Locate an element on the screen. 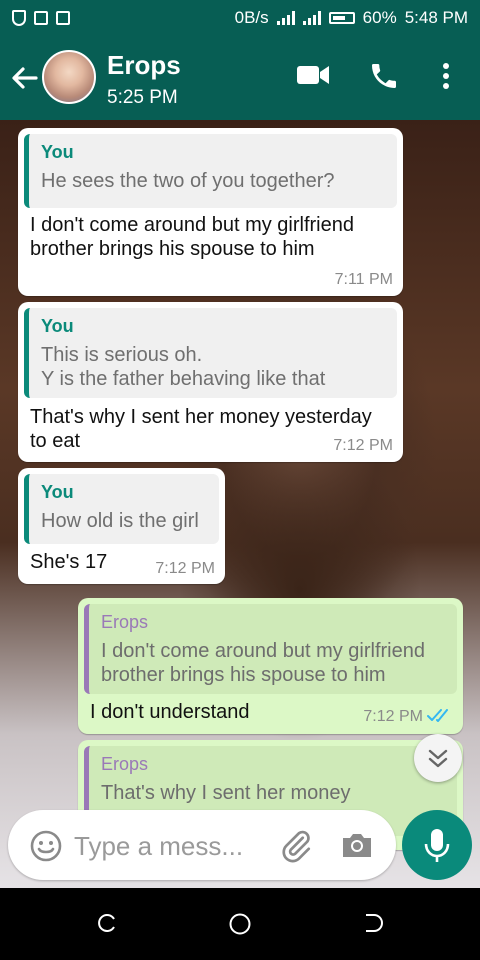 Image resolution: width=480 pixels, height=960 pixels. message-time: 7:11 PM is located at coordinates (363, 279).